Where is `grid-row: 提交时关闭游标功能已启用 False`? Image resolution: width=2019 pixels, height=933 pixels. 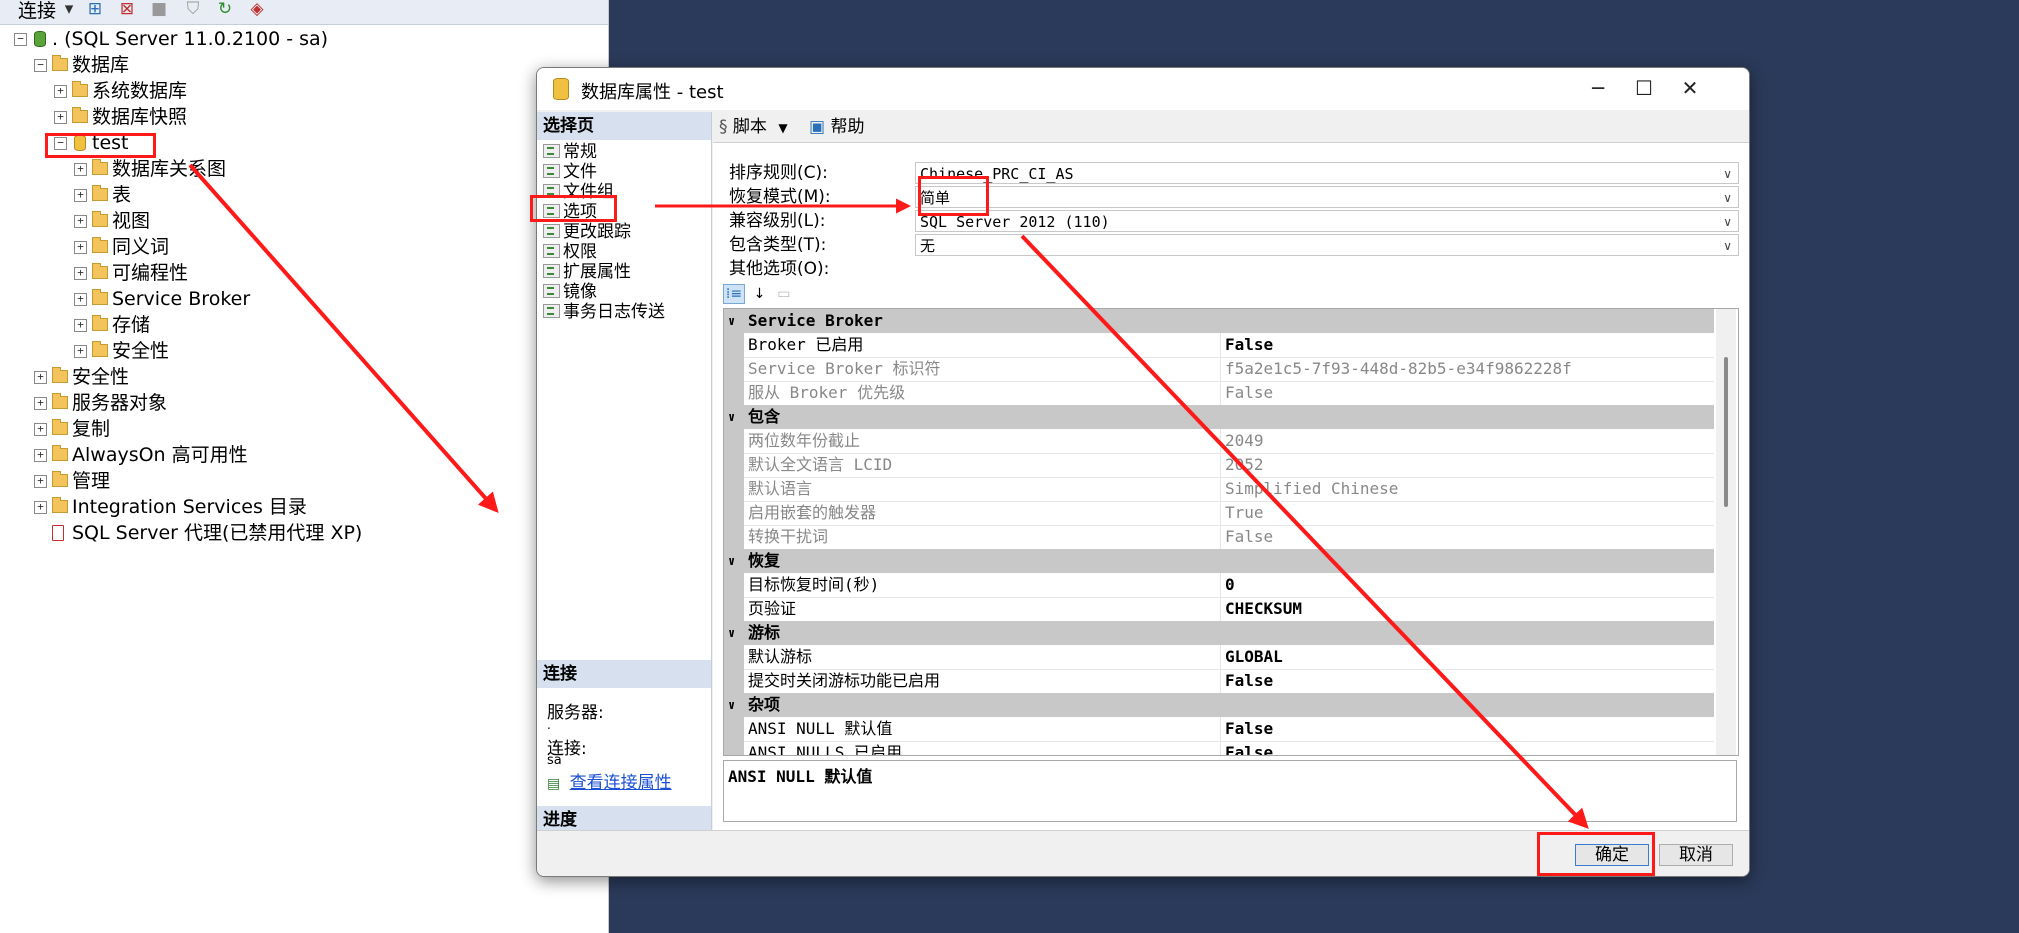
grid-row: 提交时关闭游标功能已启用 False is located at coordinates (1219, 681).